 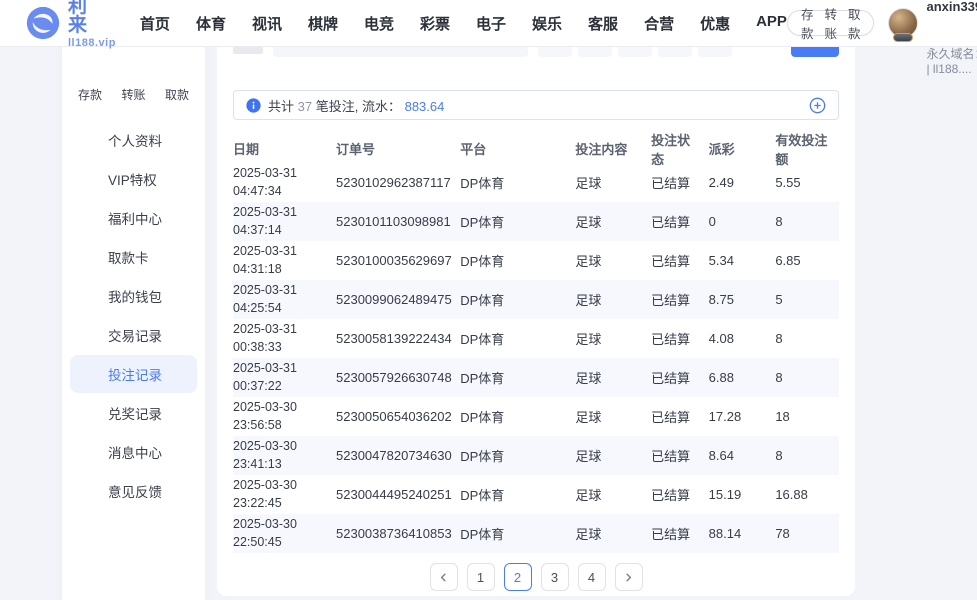 I want to click on sidebar-shortcut: 取款, so click(x=177, y=79).